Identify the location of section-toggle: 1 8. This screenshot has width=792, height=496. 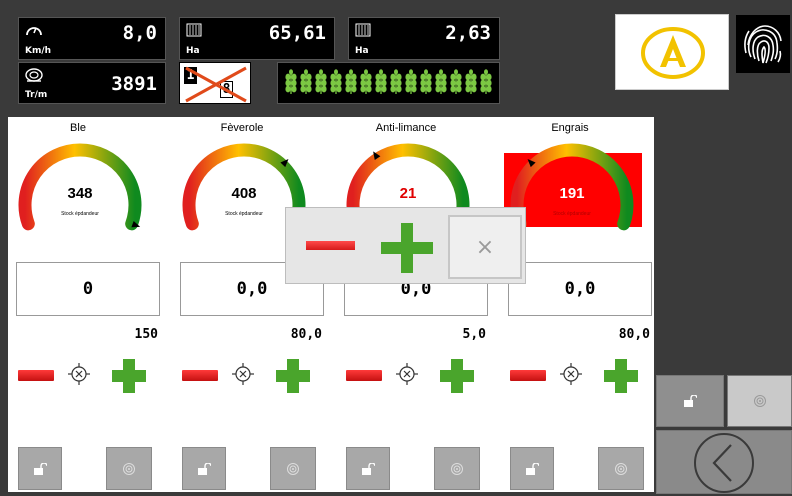
(215, 83).